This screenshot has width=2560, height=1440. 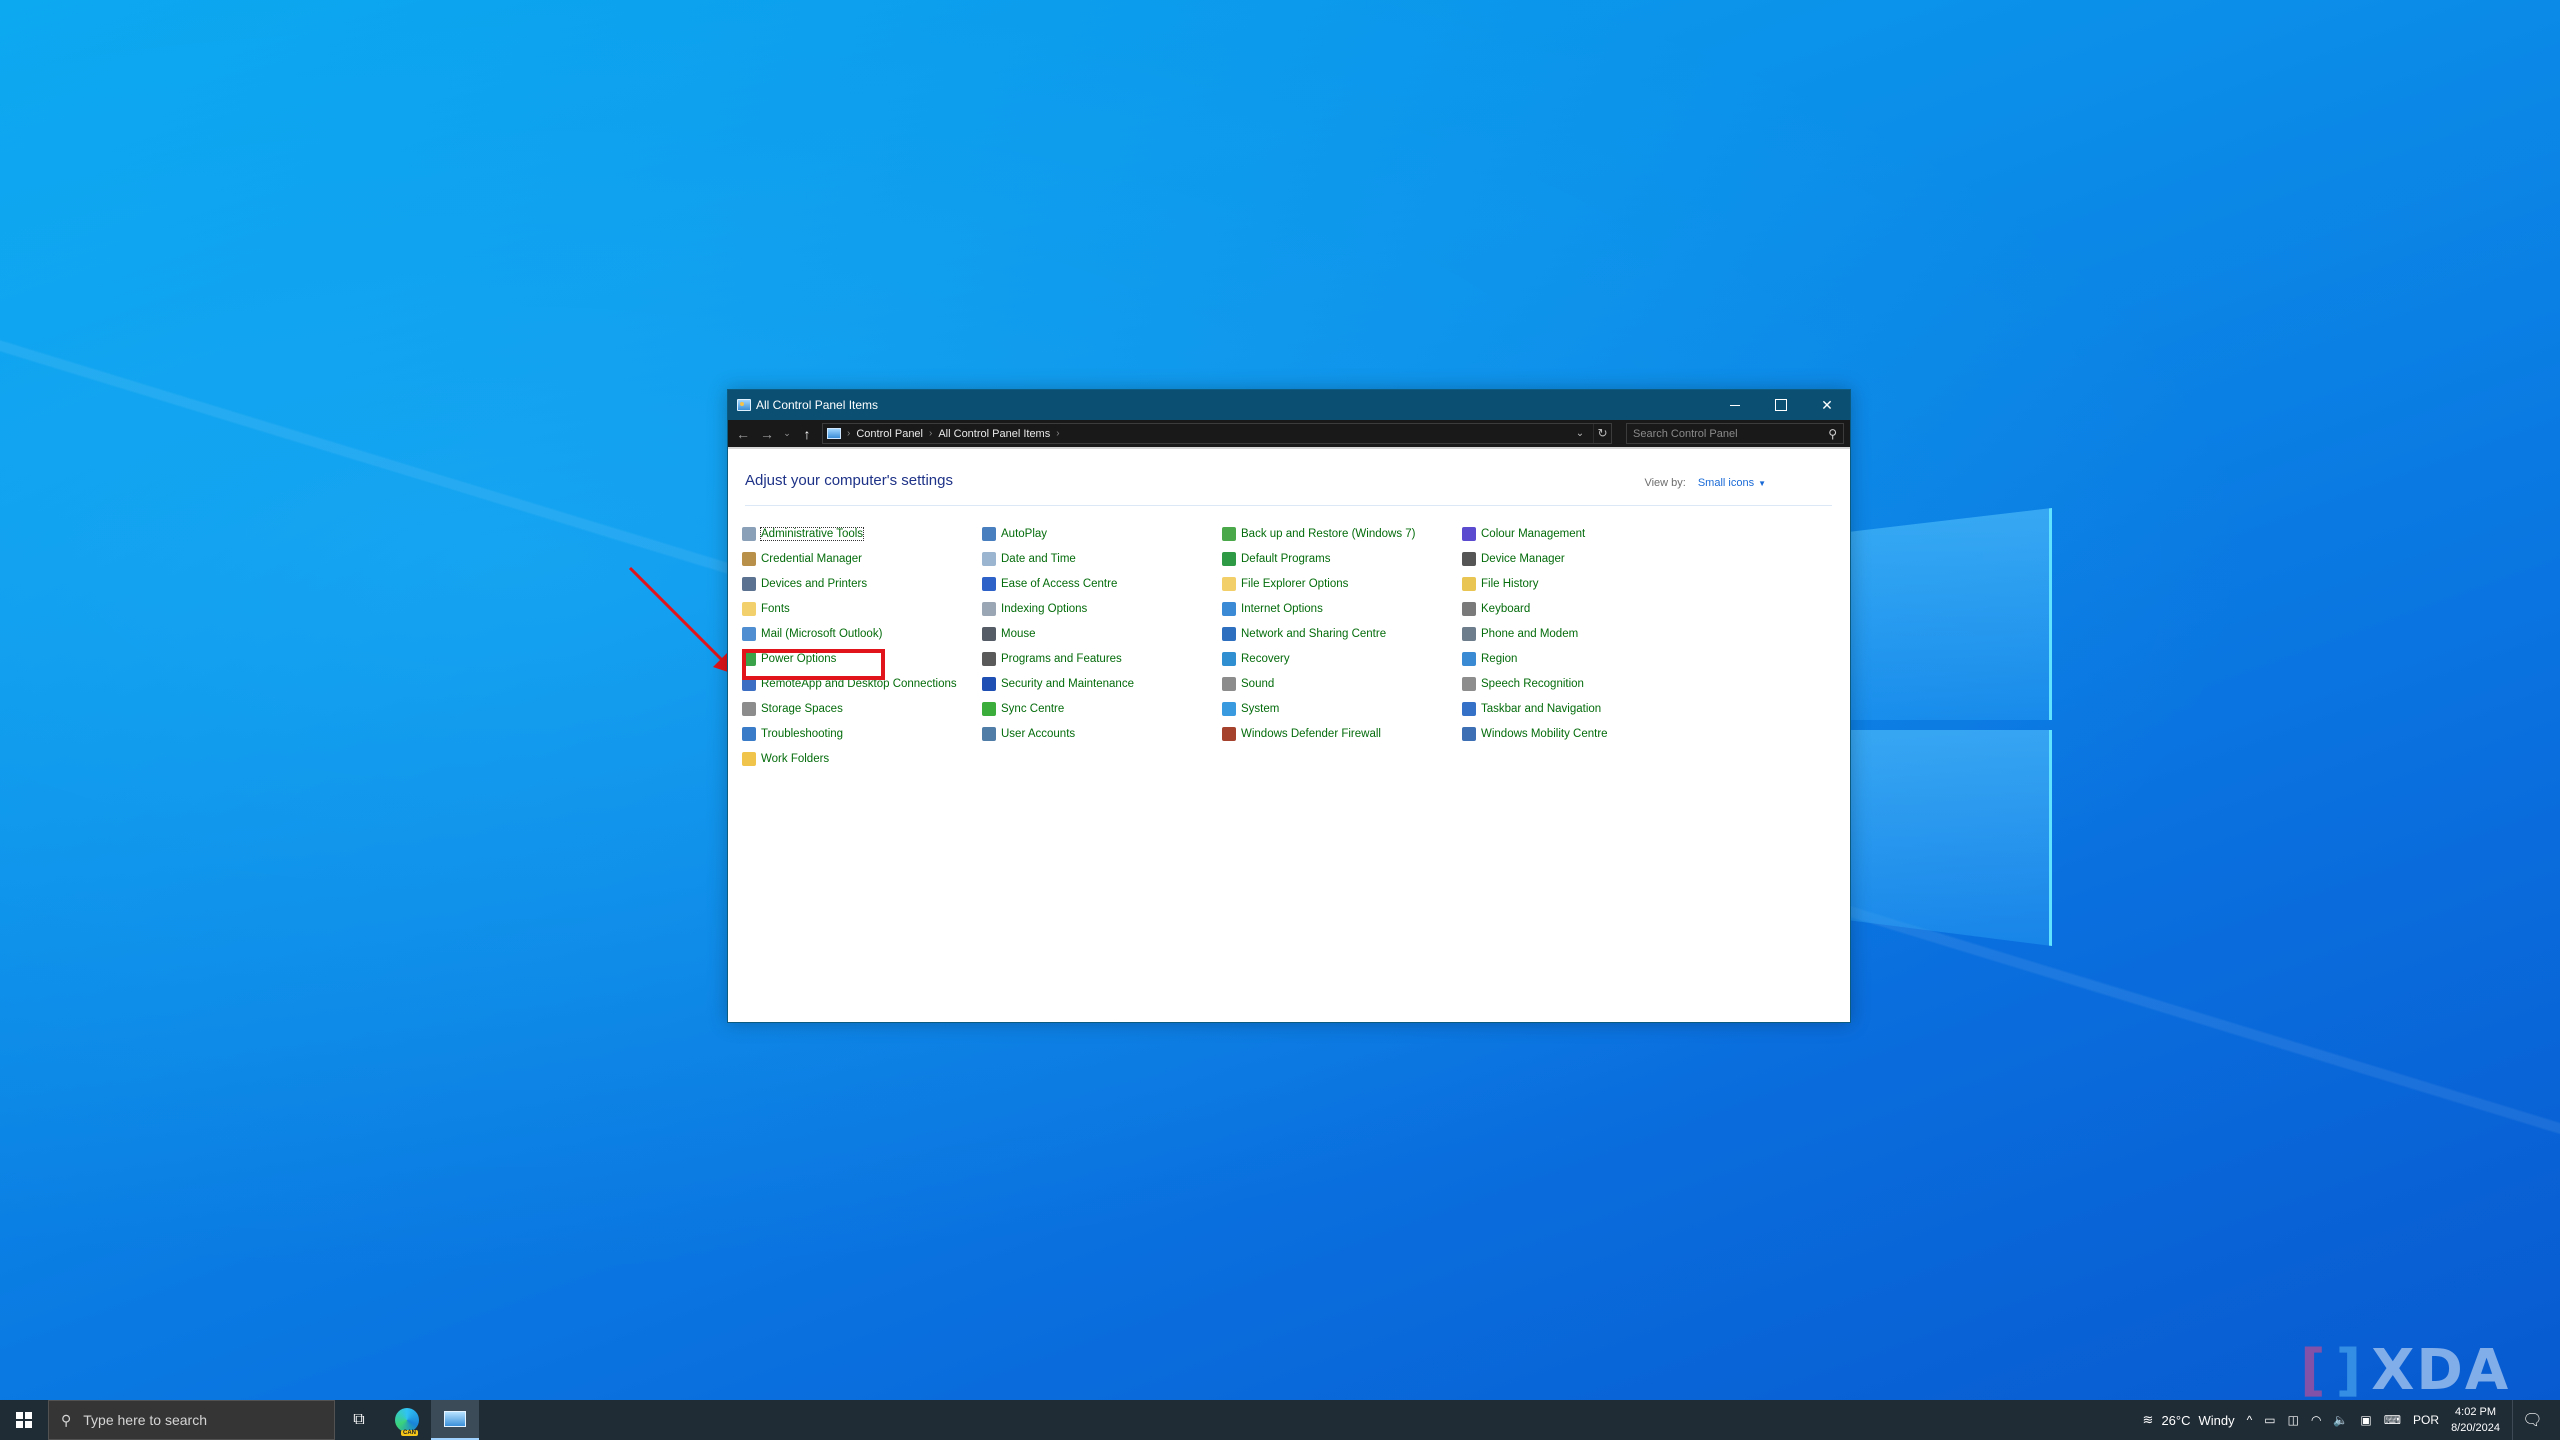 What do you see at coordinates (1313, 634) in the screenshot?
I see `control-panel-item-label: Network and Sharing Centre` at bounding box center [1313, 634].